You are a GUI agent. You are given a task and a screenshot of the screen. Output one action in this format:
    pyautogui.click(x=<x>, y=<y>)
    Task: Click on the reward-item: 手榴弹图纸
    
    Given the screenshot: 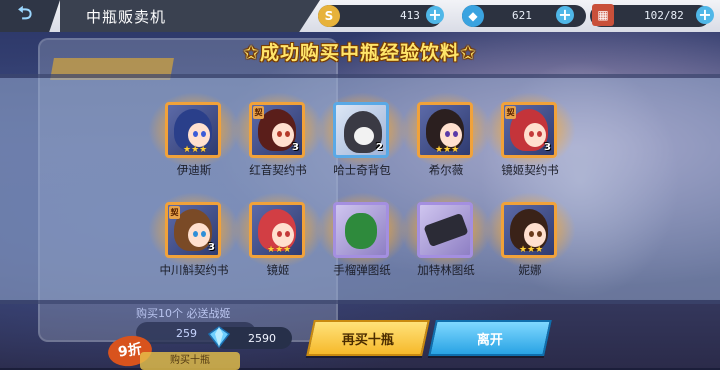 What is the action you would take?
    pyautogui.click(x=362, y=242)
    